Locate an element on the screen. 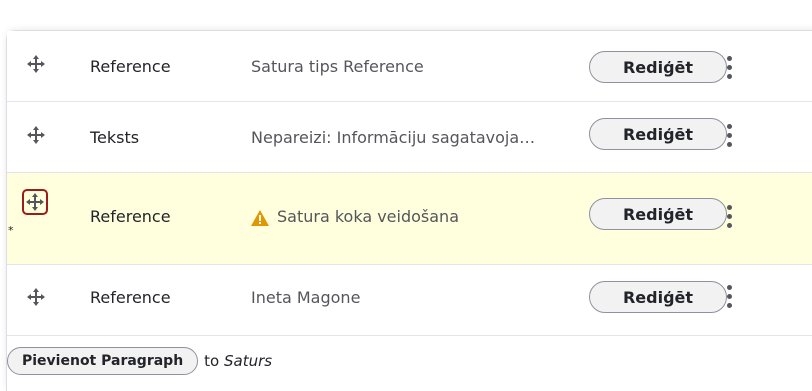 The height and width of the screenshot is (391, 812). changed-marker: * is located at coordinates (11, 230).